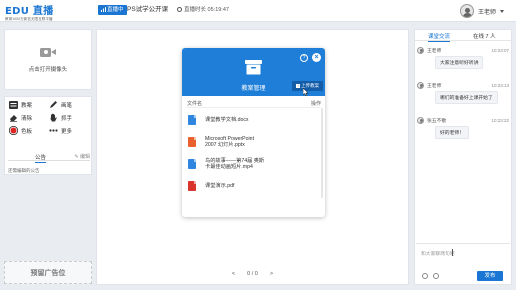 This screenshot has width=516, height=290. Describe the element at coordinates (437, 121) in the screenshot. I see `message-sender: 张五不散` at that location.